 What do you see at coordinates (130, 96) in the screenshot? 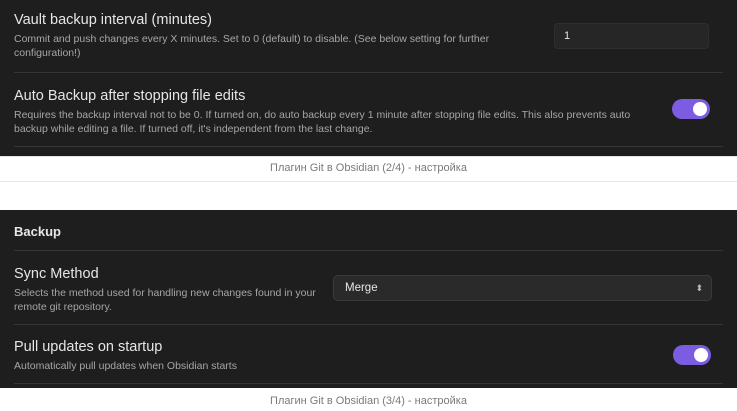
I see `setting-title: Auto Backup after stopping file edits` at bounding box center [130, 96].